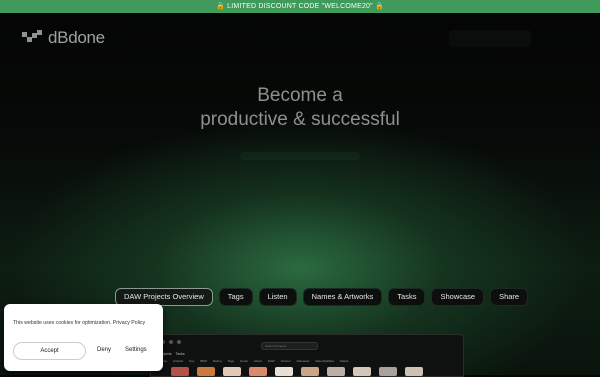 This screenshot has width=600, height=377. I want to click on column-header: DAW, so click(271, 361).